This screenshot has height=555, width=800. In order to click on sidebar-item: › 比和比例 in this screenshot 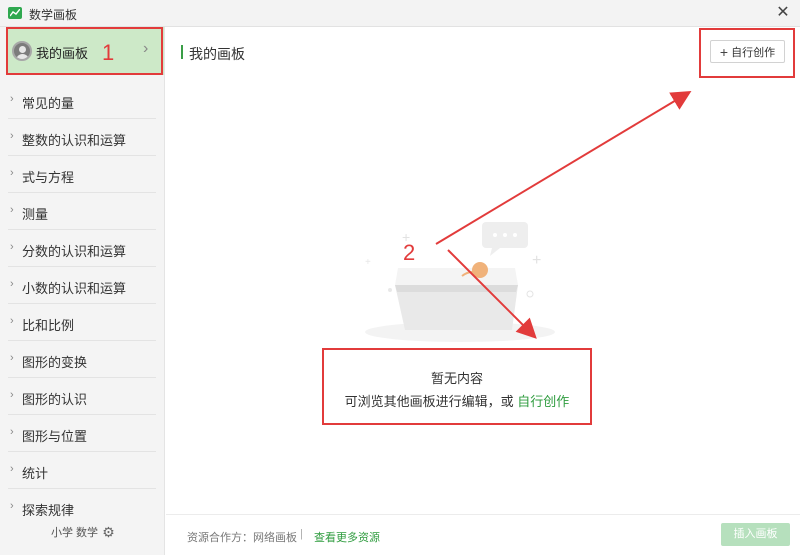, I will do `click(82, 322)`.